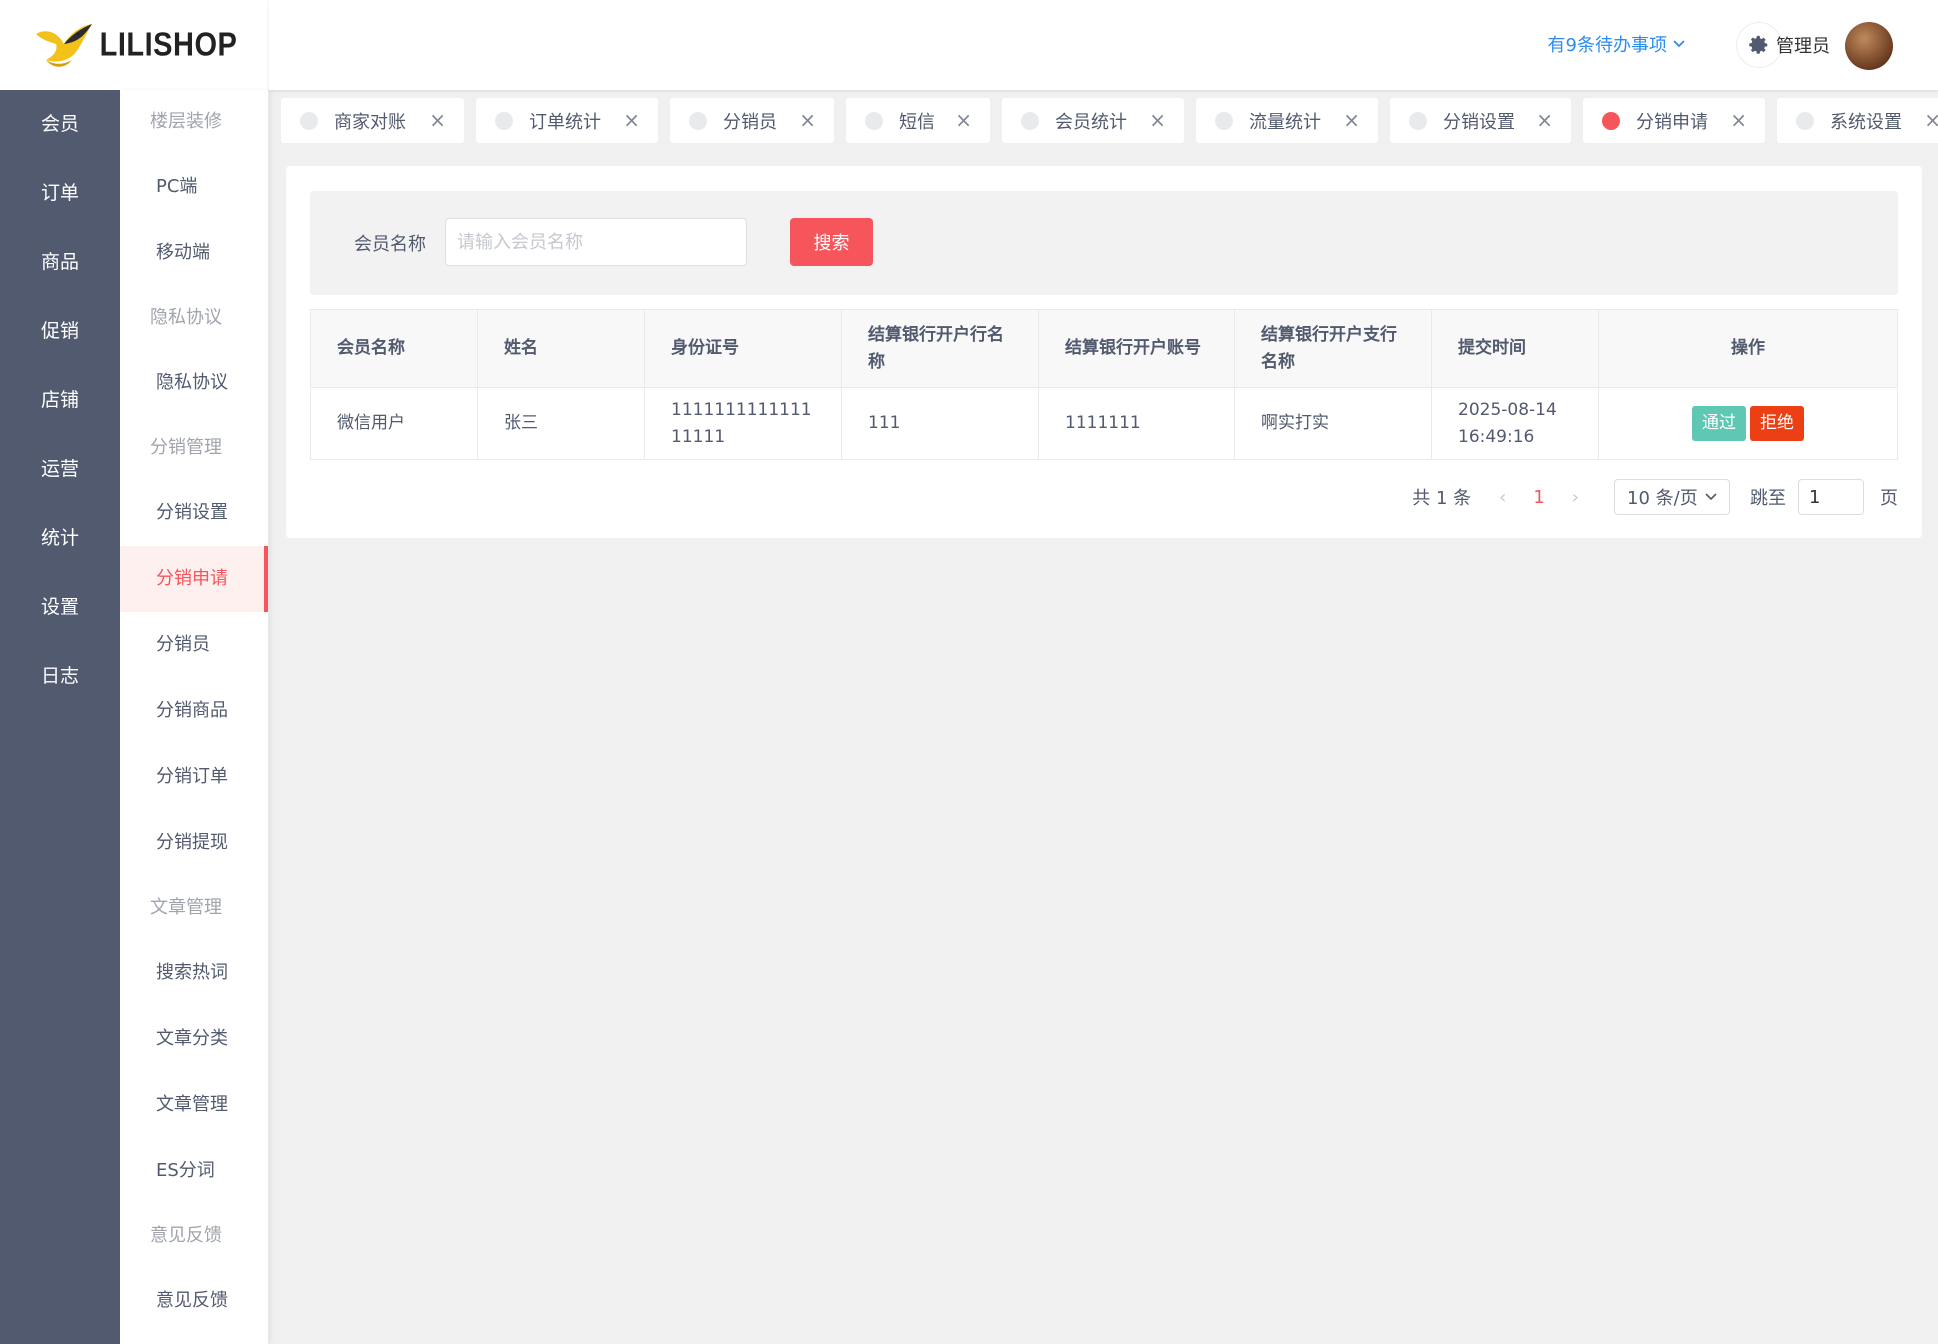  What do you see at coordinates (1538, 497) in the screenshot?
I see `page-number: 1` at bounding box center [1538, 497].